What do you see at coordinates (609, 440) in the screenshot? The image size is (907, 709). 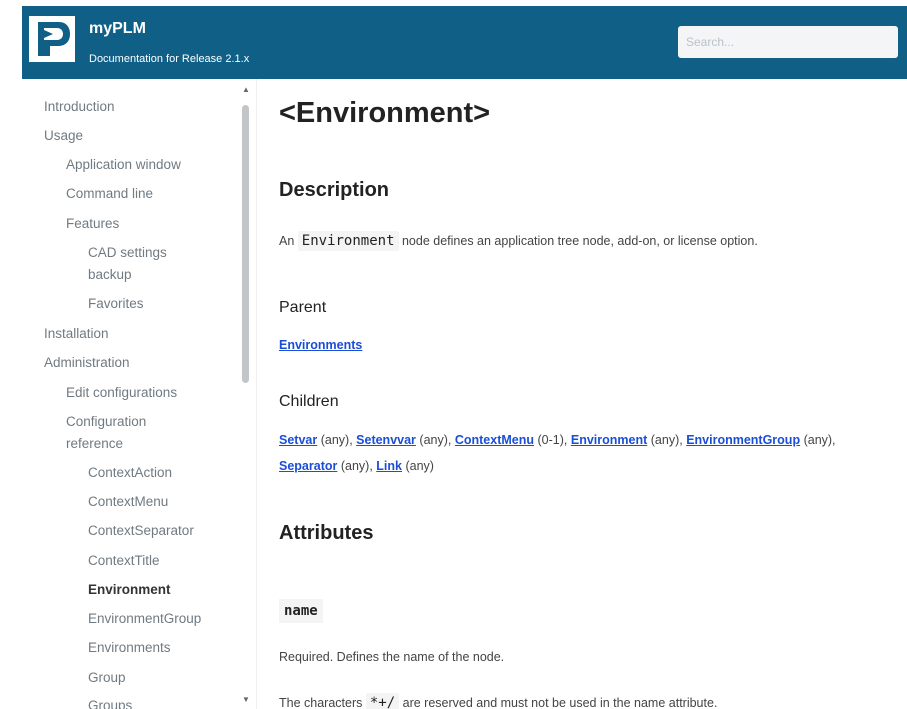 I see `child-link-environment: Environment` at bounding box center [609, 440].